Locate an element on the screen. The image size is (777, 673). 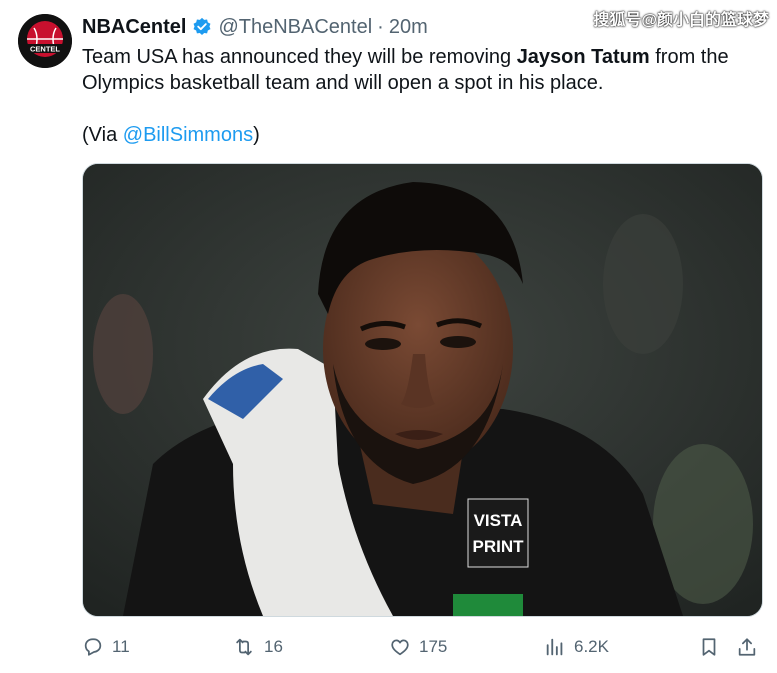
share-button is located at coordinates (747, 647).